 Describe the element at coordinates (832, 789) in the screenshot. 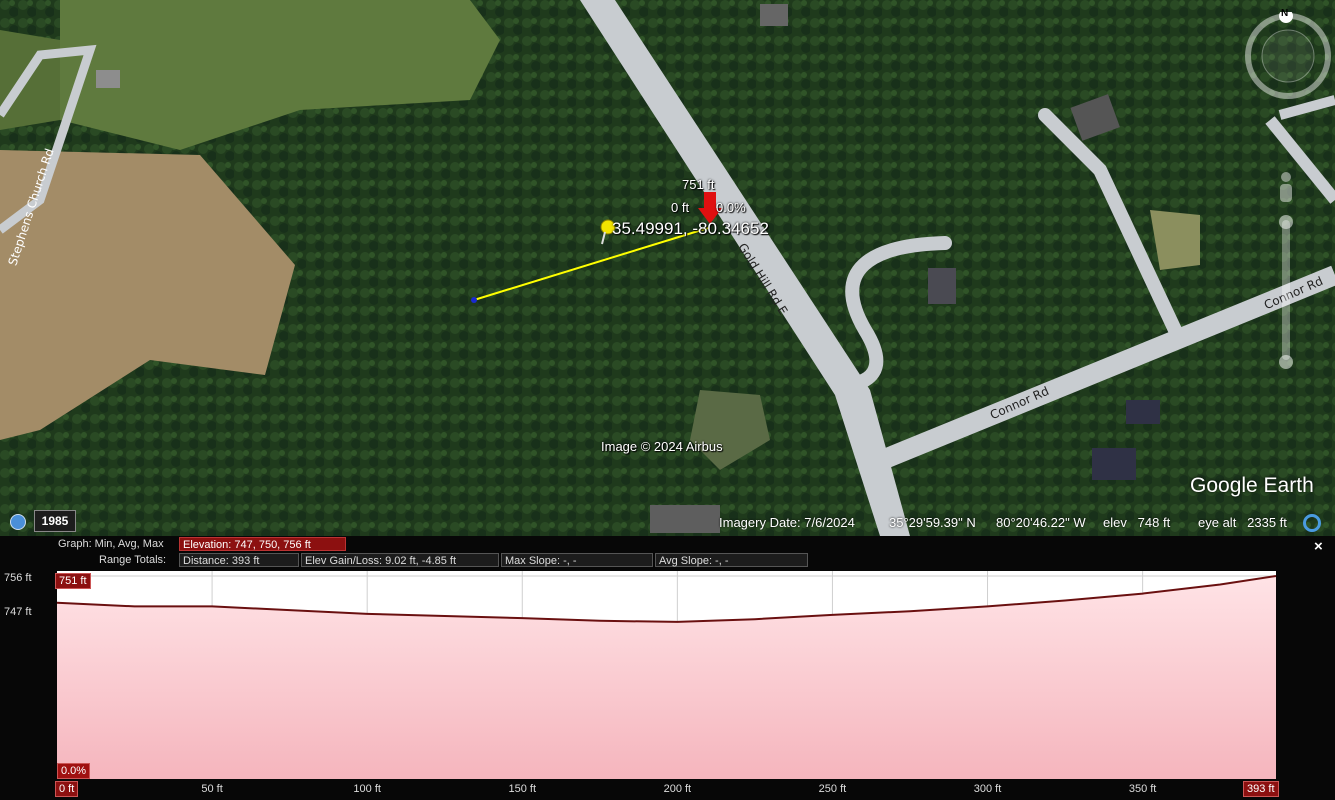

I see `x-tick-label: 250 ft` at that location.